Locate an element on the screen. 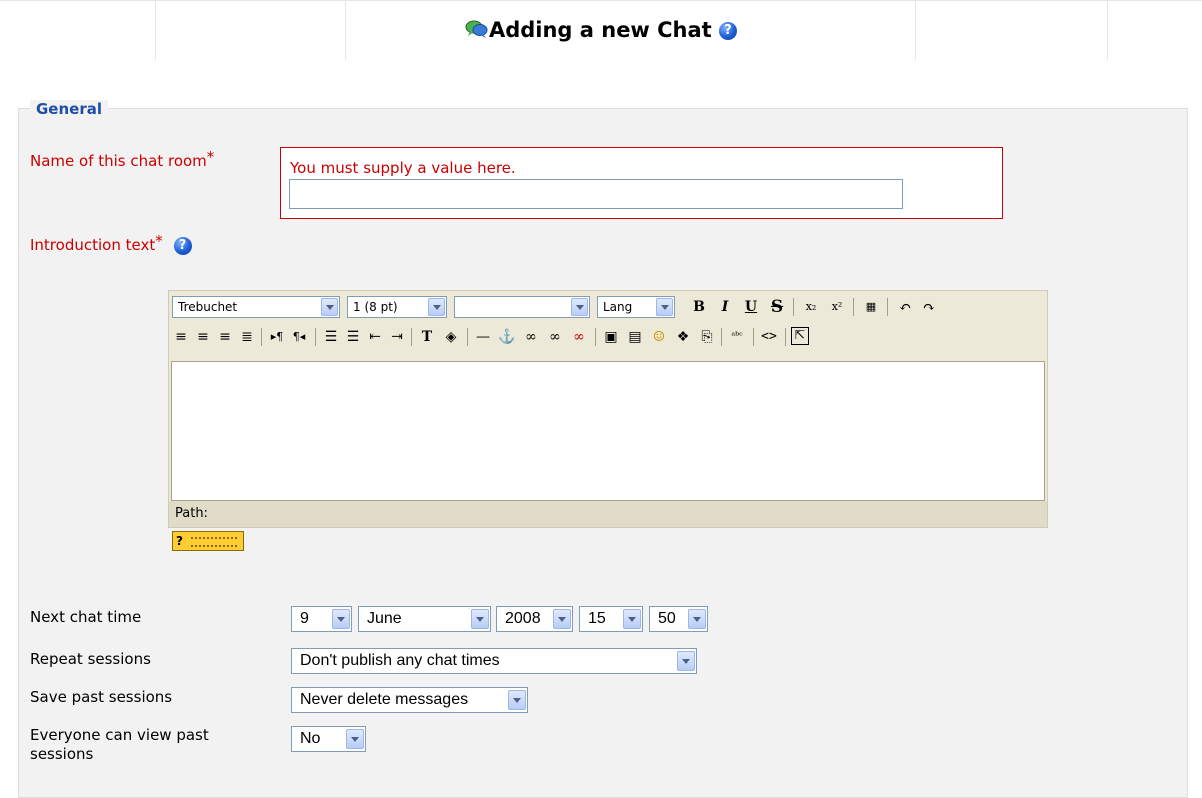 Image resolution: width=1202 pixels, height=798 pixels. lang-value: Lang is located at coordinates (618, 307).